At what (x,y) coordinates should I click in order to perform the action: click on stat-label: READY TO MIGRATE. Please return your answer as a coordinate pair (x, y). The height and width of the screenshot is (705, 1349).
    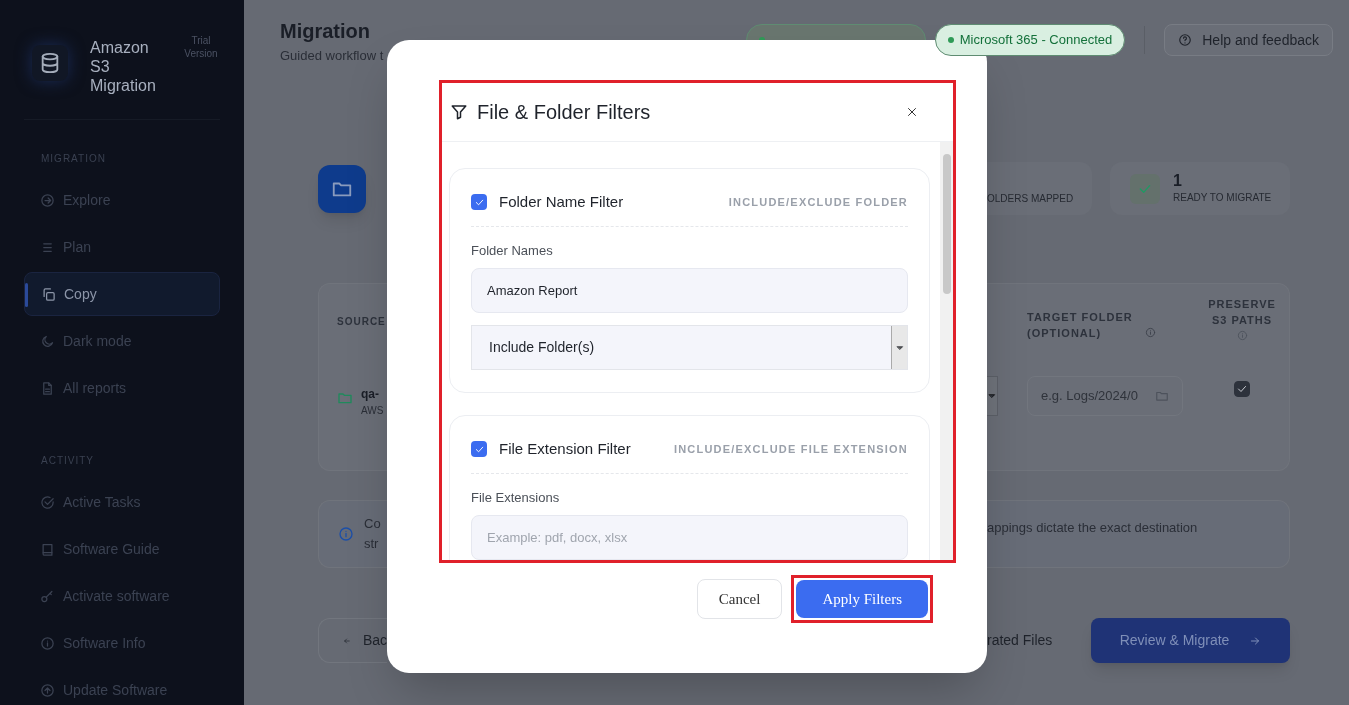
    Looking at the image, I should click on (1222, 198).